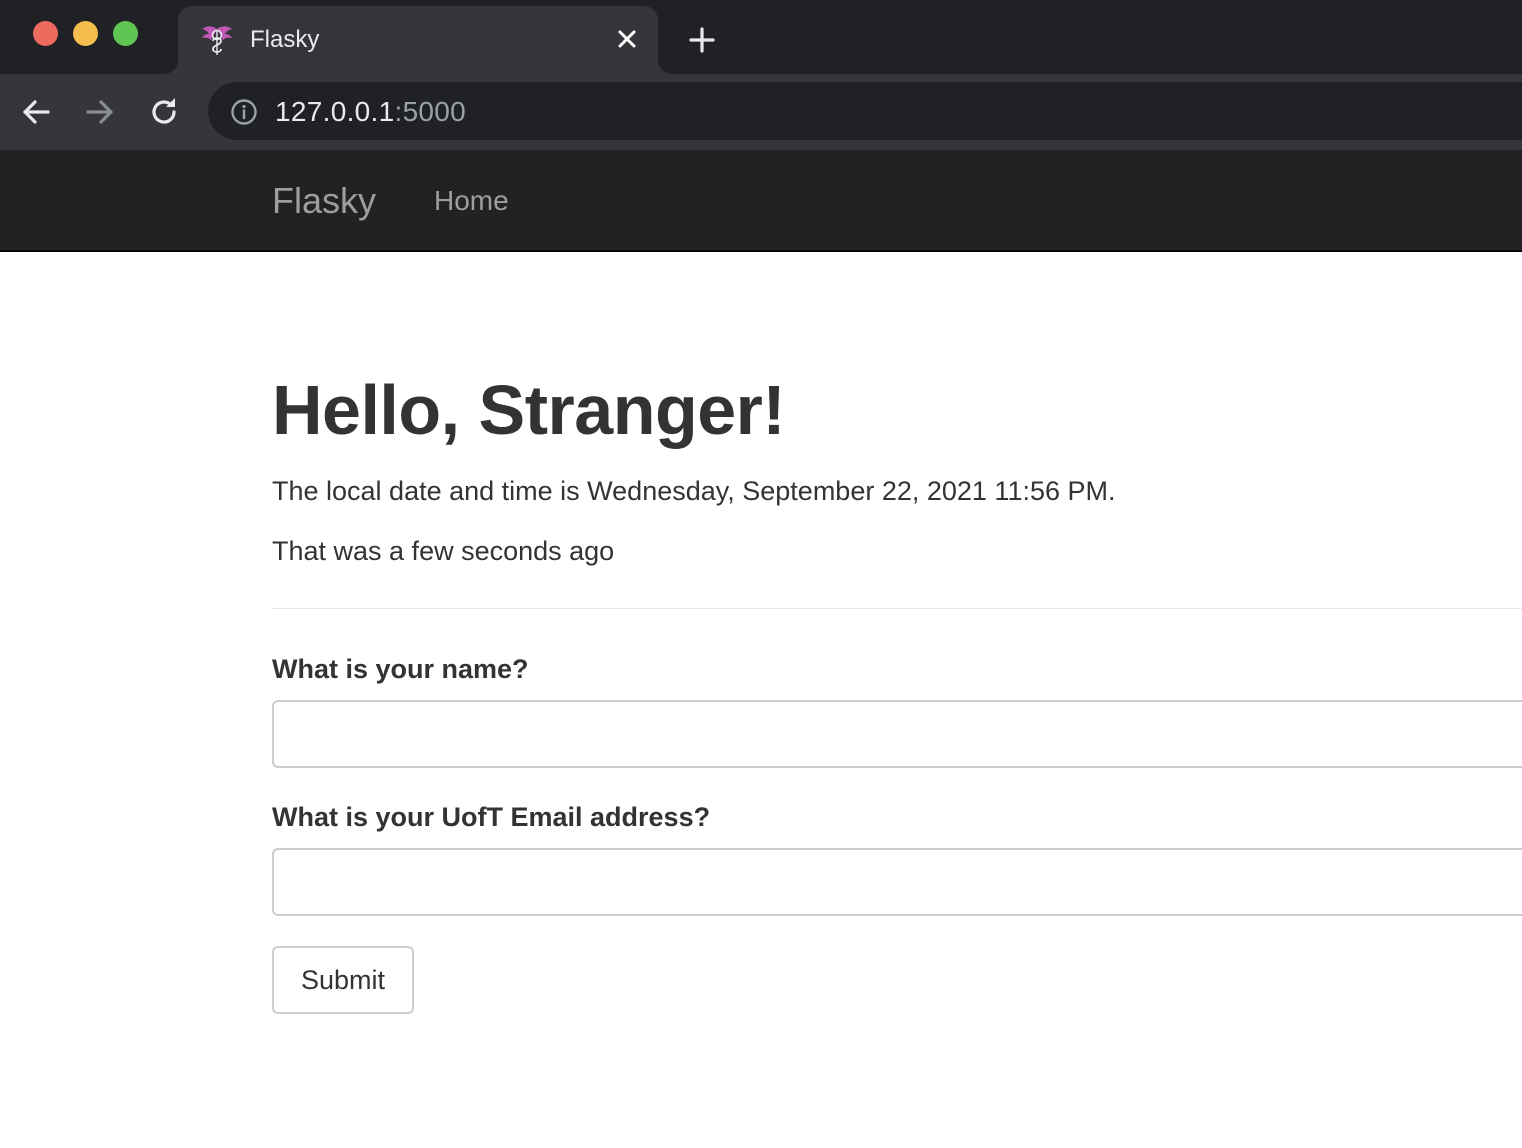 The width and height of the screenshot is (1522, 1148). I want to click on info-icon, so click(244, 112).